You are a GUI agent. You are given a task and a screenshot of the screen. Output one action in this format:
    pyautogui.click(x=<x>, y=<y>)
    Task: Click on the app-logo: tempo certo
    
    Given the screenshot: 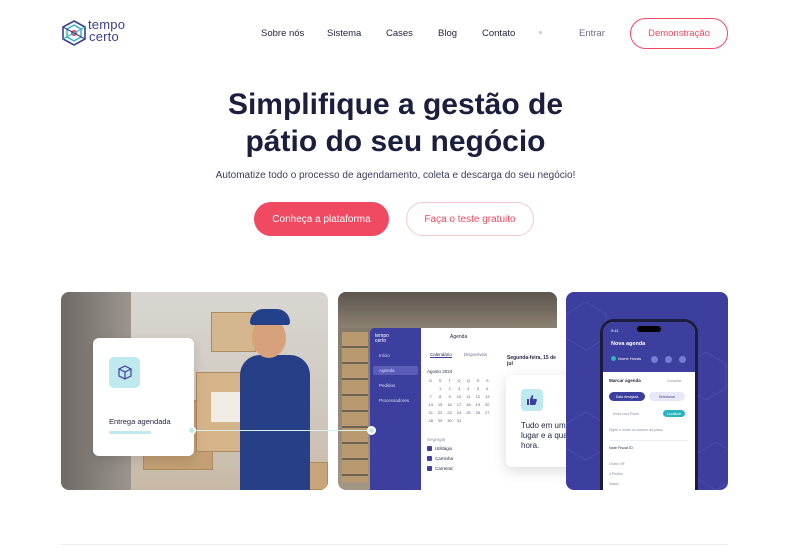 What is the action you would take?
    pyautogui.click(x=382, y=339)
    